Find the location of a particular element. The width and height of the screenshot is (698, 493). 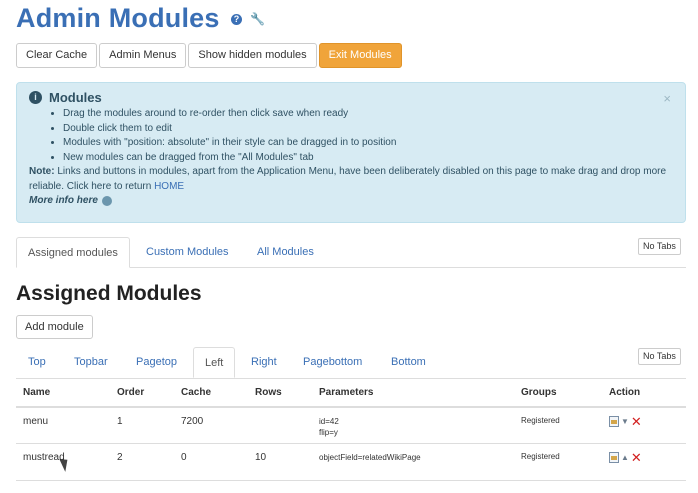

title-icons: ? 🔧 is located at coordinates (248, 19).